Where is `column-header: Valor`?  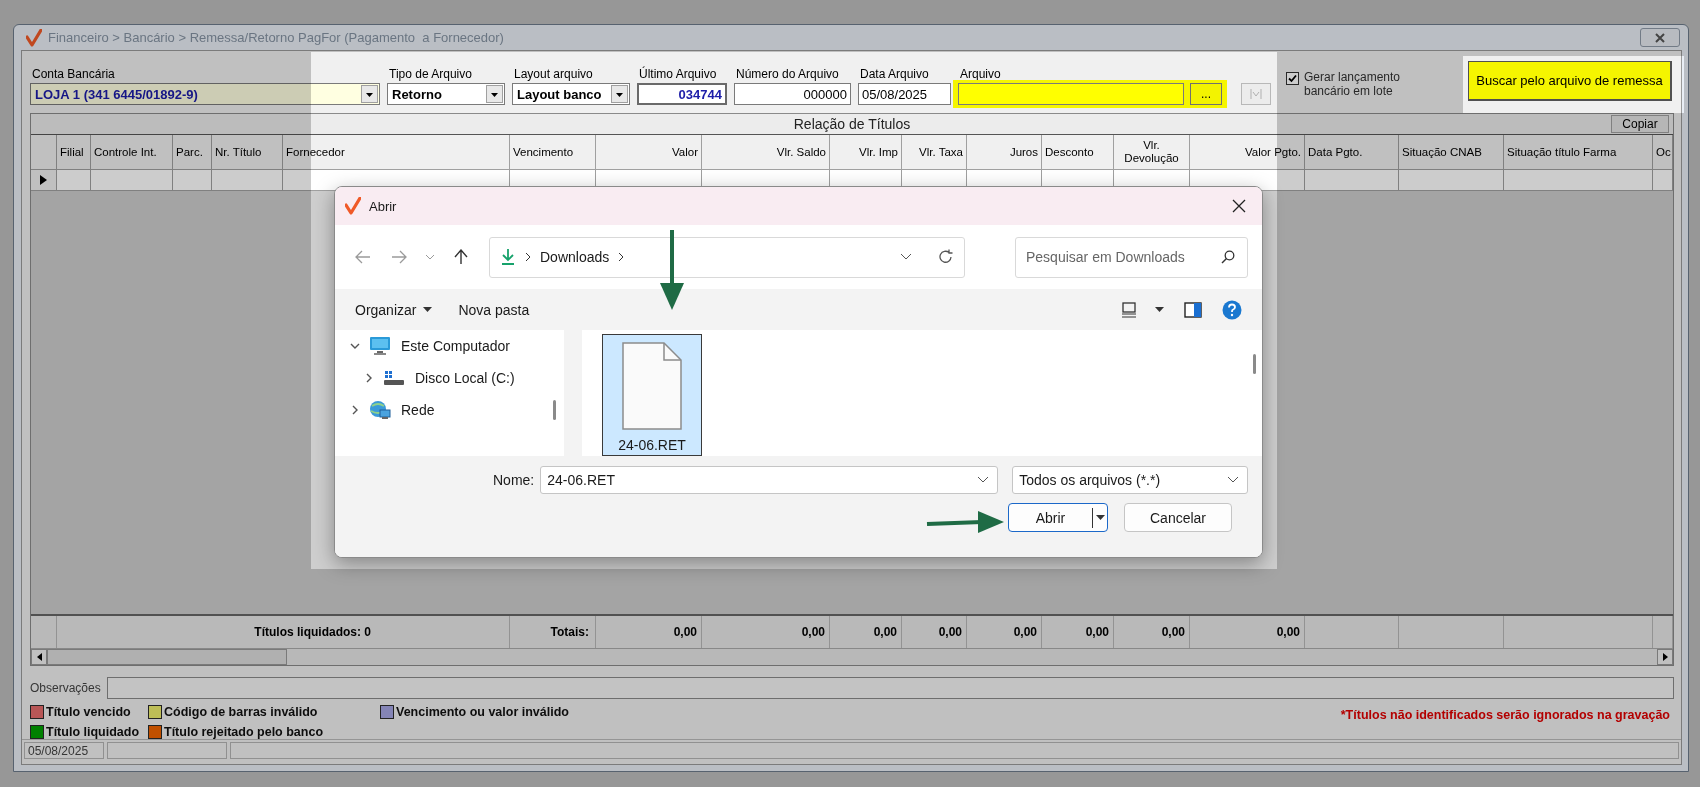 column-header: Valor is located at coordinates (649, 152).